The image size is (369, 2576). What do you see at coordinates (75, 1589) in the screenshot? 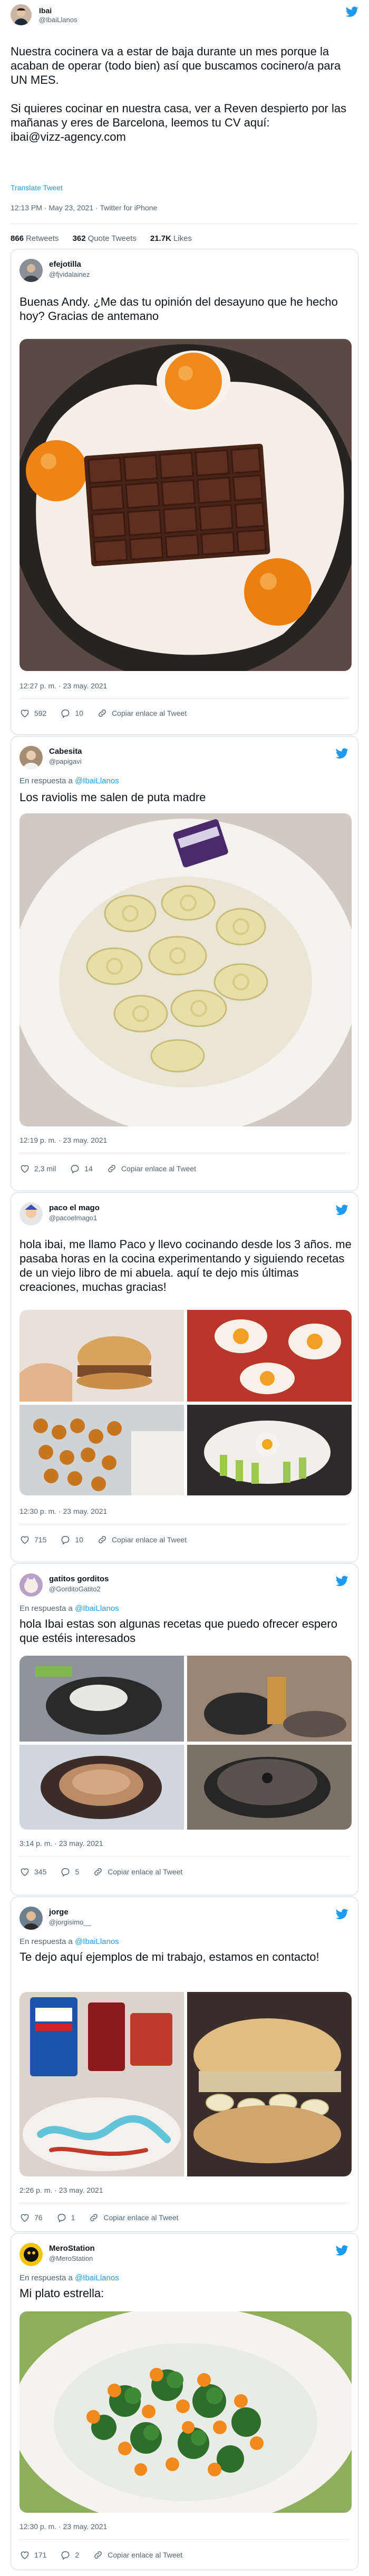
I see `author-handle: @GorditoGatito2` at bounding box center [75, 1589].